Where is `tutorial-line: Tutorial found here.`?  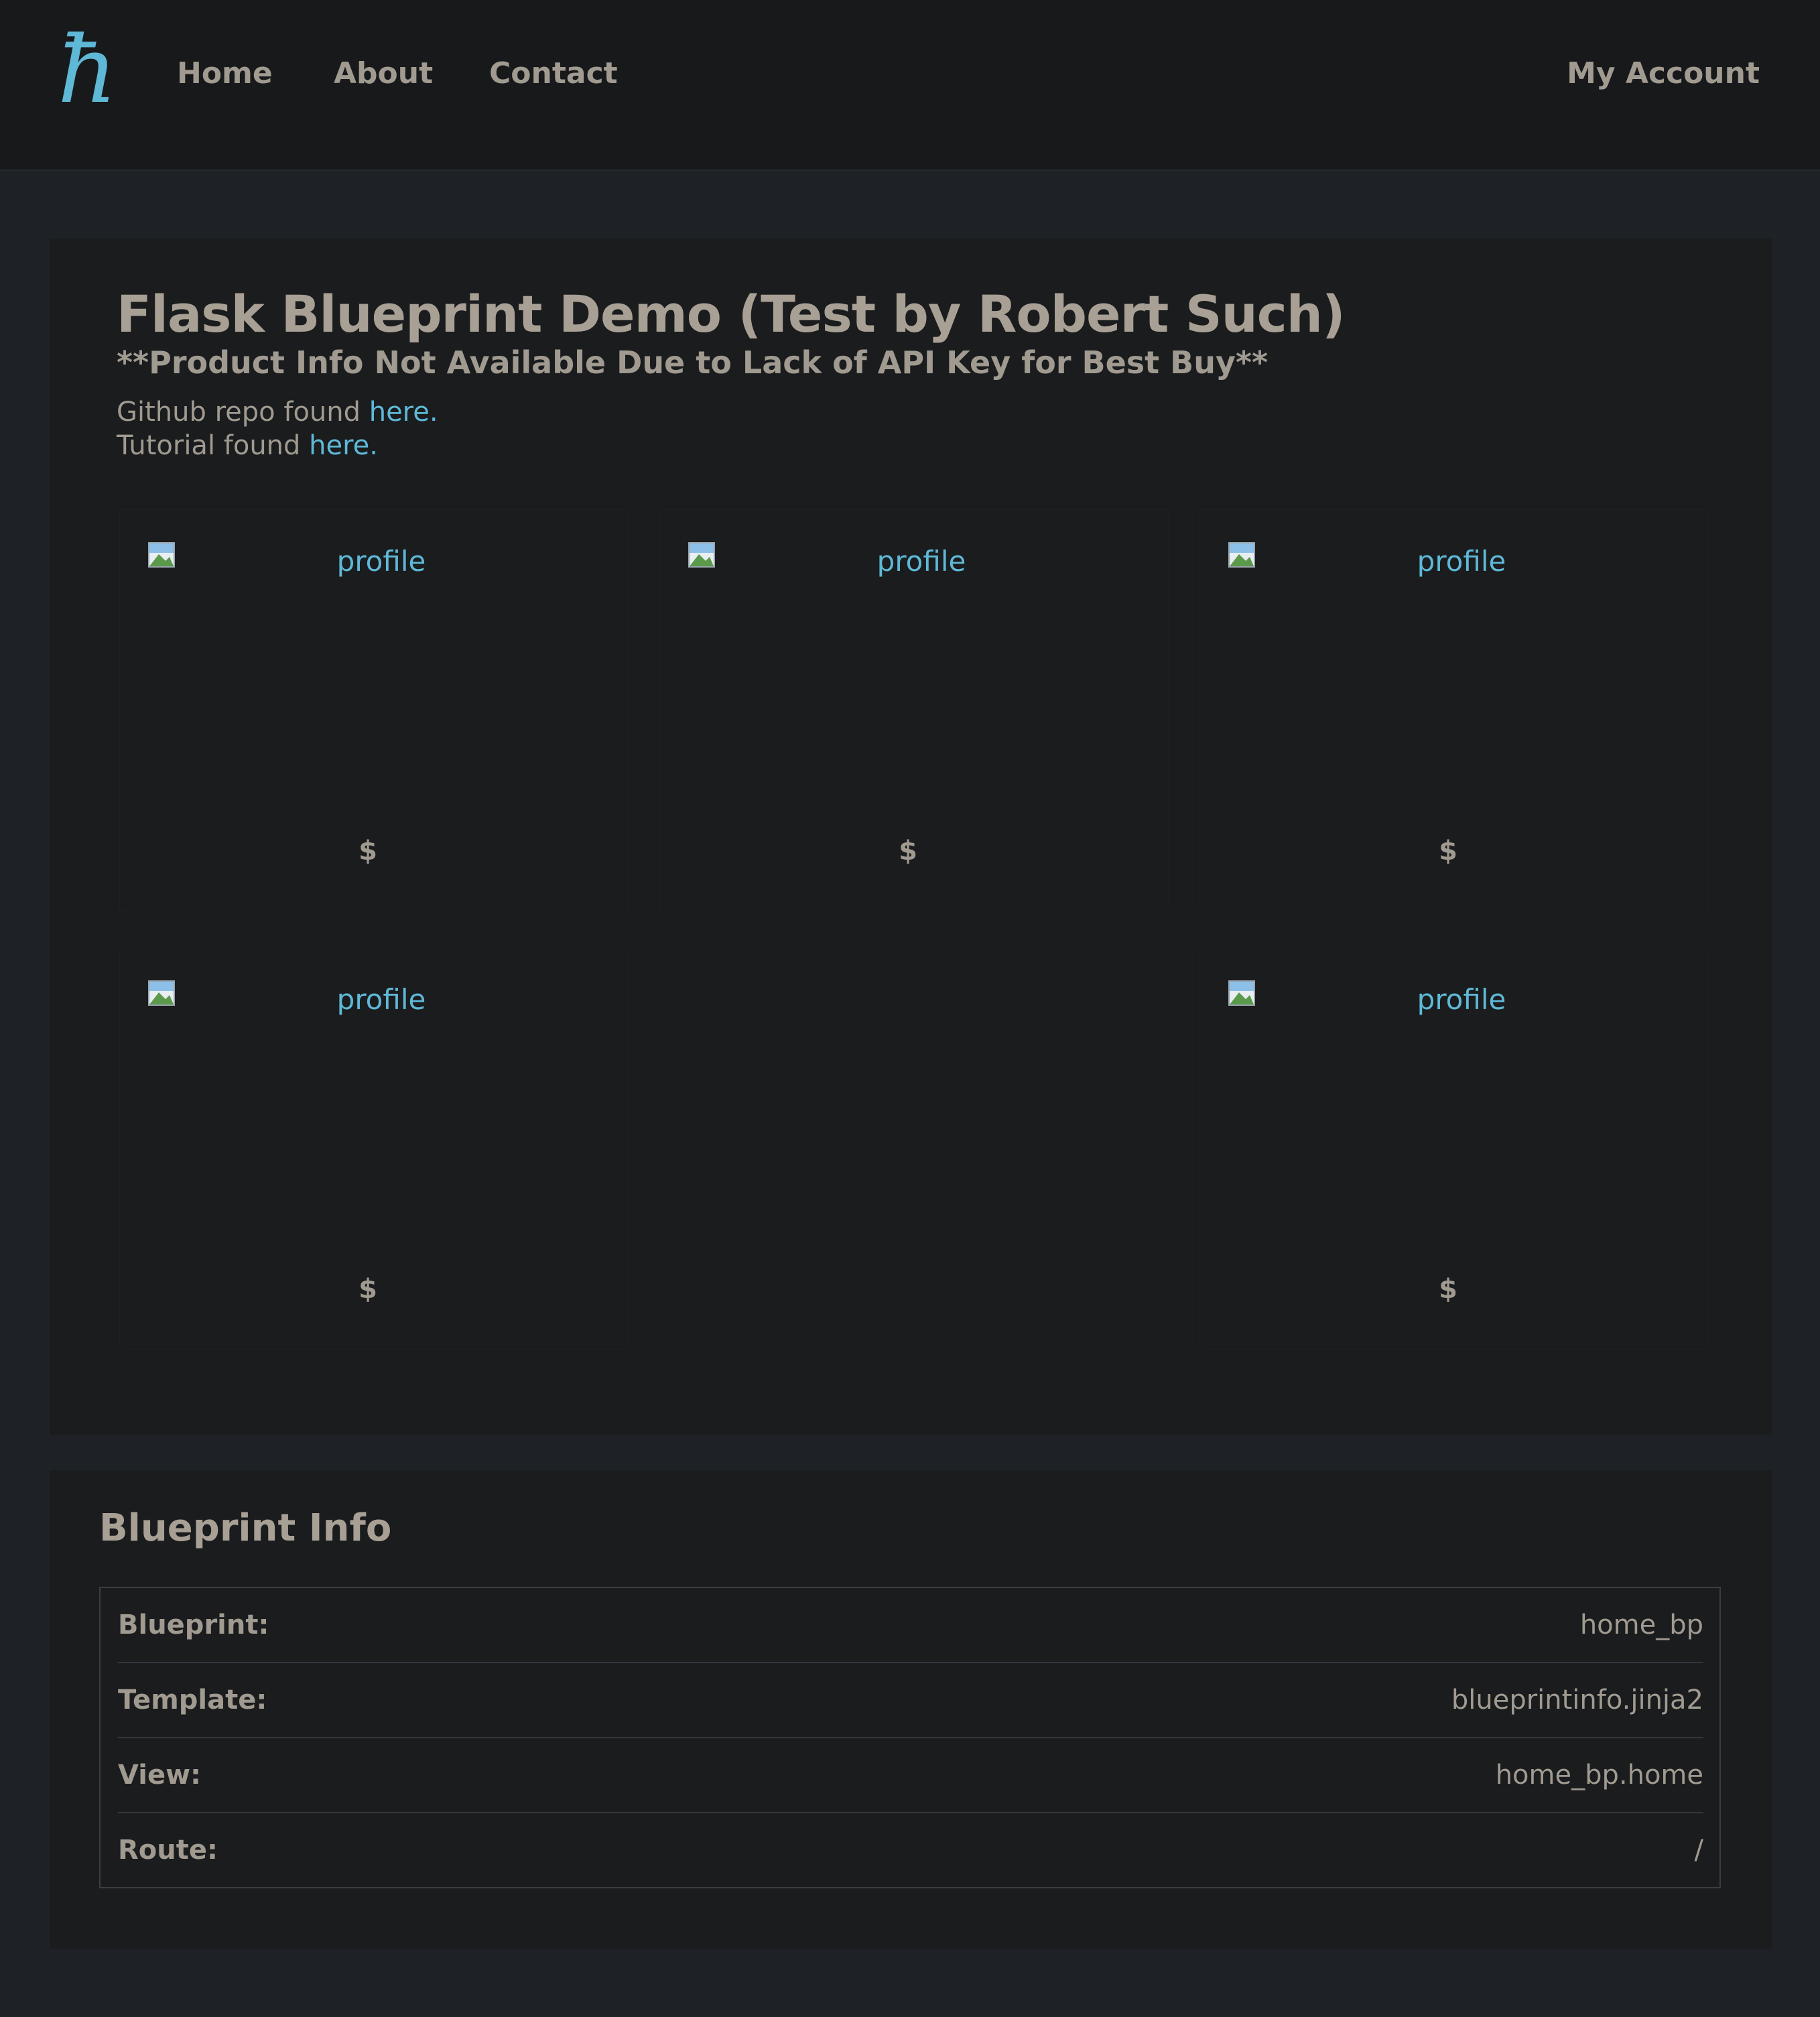
tutorial-line: Tutorial found here. is located at coordinates (247, 445).